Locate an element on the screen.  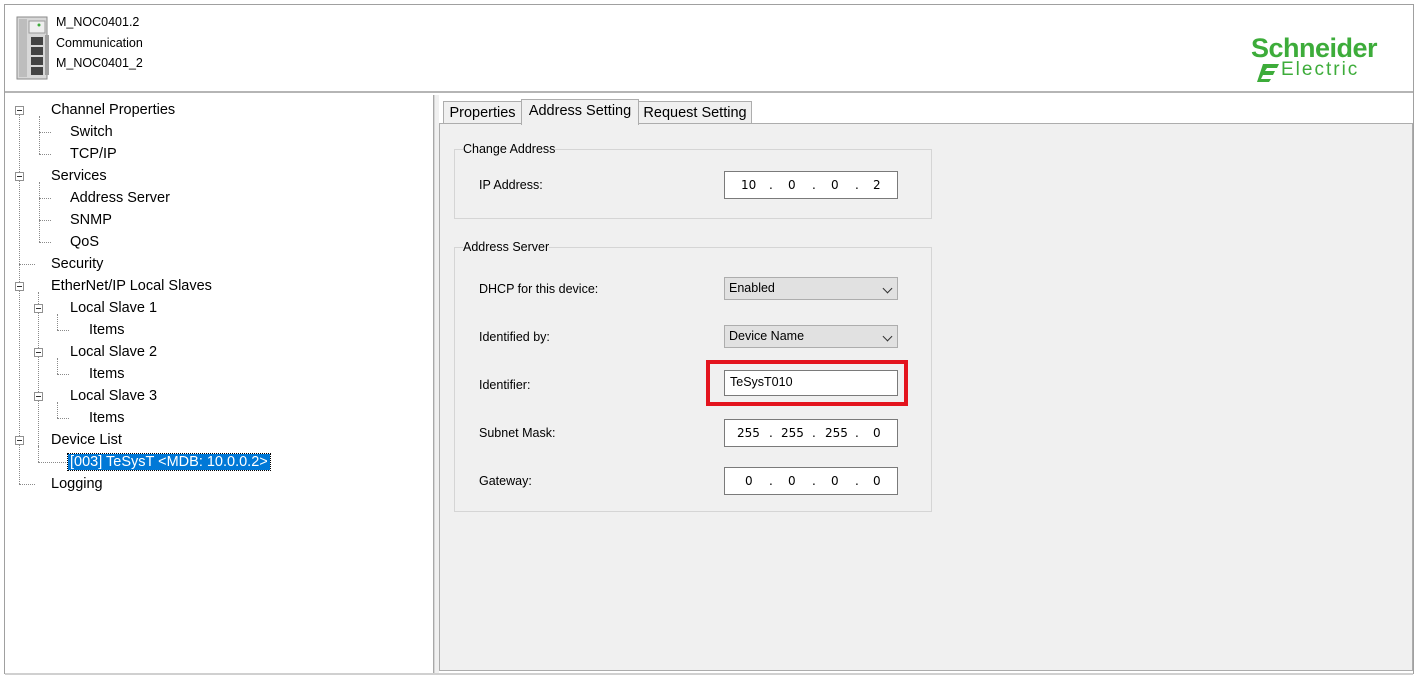
ip-address-field: 10 . 0 . 0 . 2 is located at coordinates (811, 185).